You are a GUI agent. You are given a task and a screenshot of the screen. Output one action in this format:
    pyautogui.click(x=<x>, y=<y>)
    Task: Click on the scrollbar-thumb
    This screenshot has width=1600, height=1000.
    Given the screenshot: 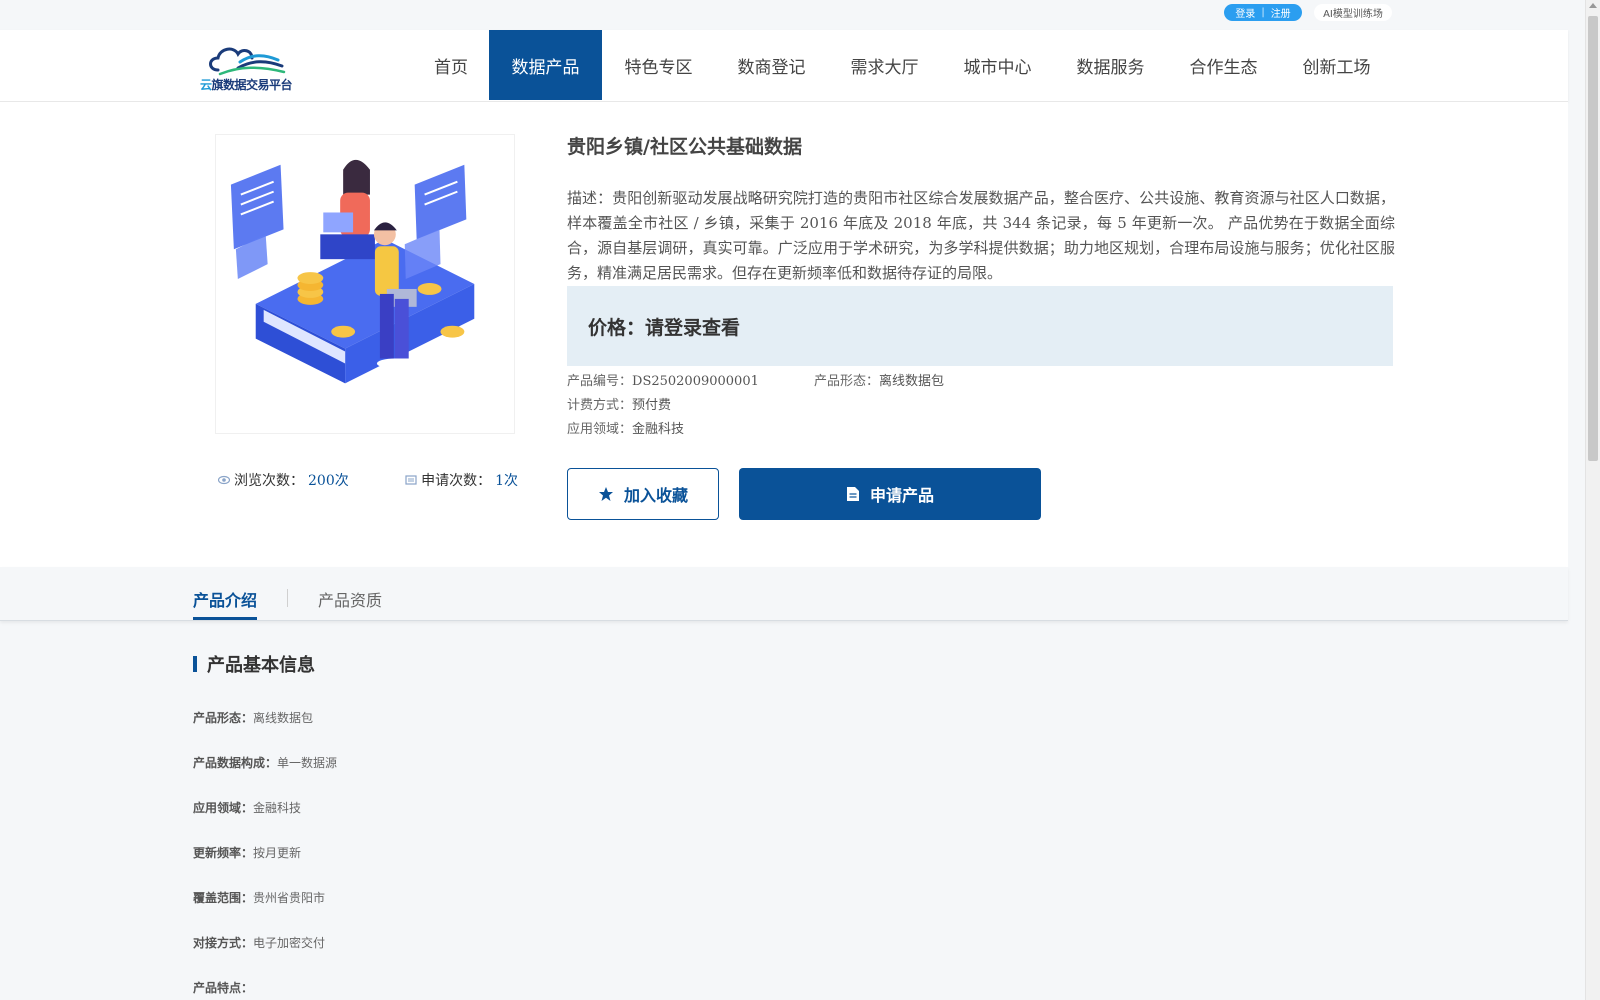 What is the action you would take?
    pyautogui.click(x=1593, y=238)
    